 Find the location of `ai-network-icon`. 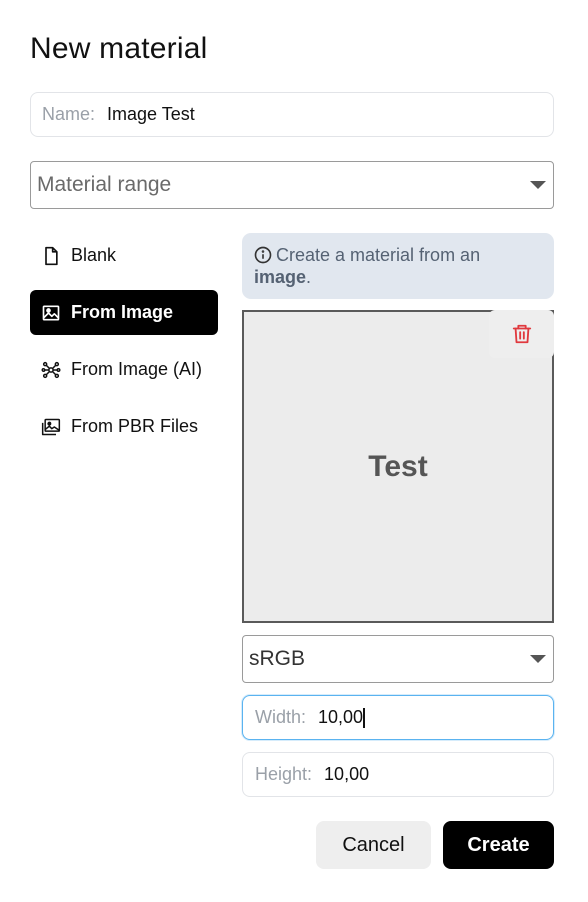

ai-network-icon is located at coordinates (51, 370).